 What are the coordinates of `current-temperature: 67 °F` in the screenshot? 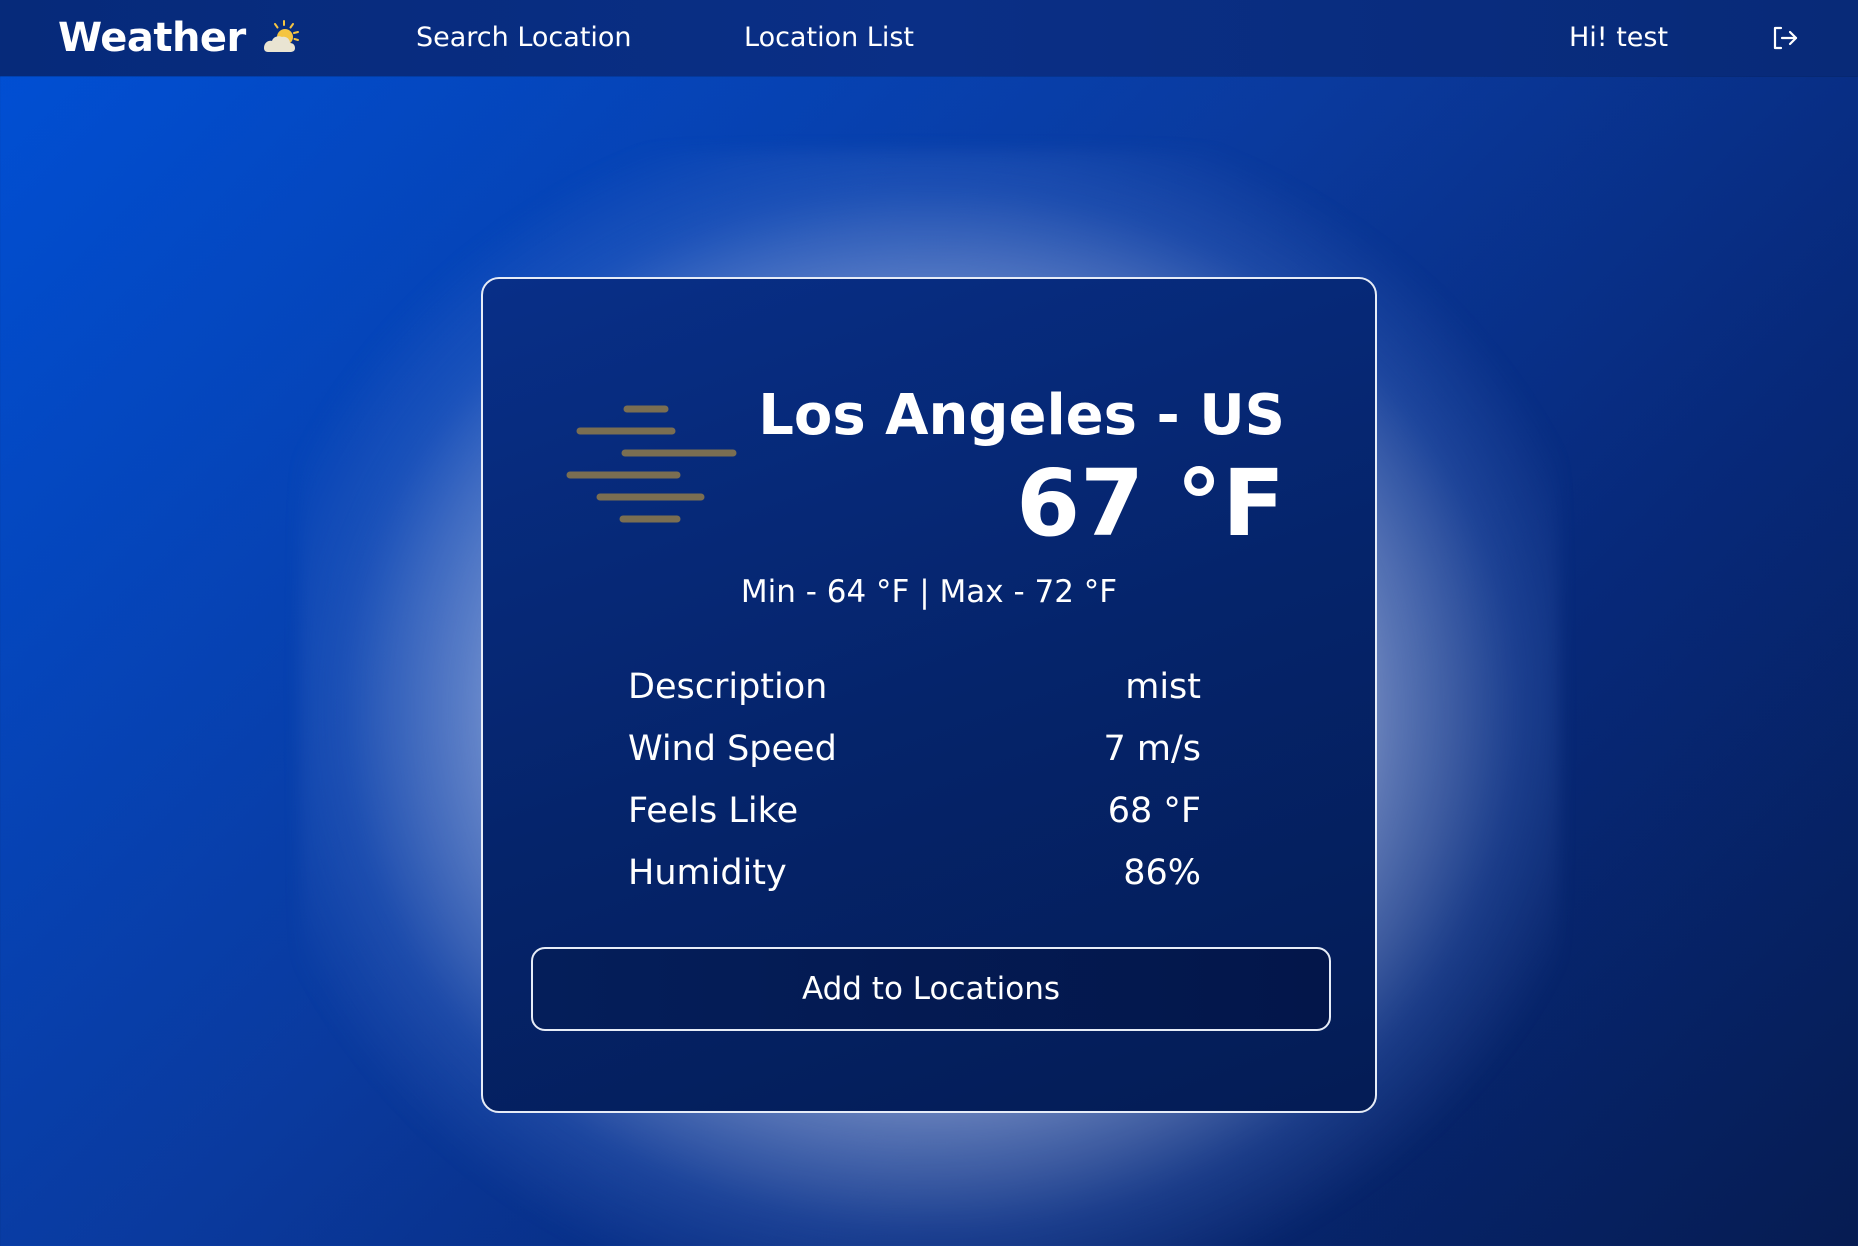 It's located at (1150, 503).